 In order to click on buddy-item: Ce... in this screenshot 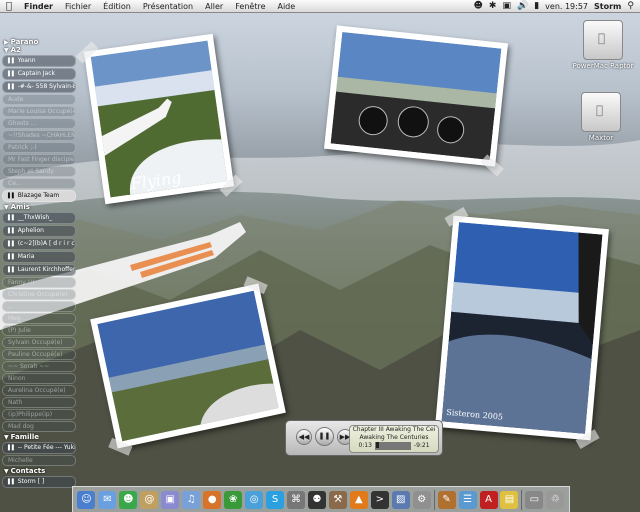, I will do `click(39, 183)`.